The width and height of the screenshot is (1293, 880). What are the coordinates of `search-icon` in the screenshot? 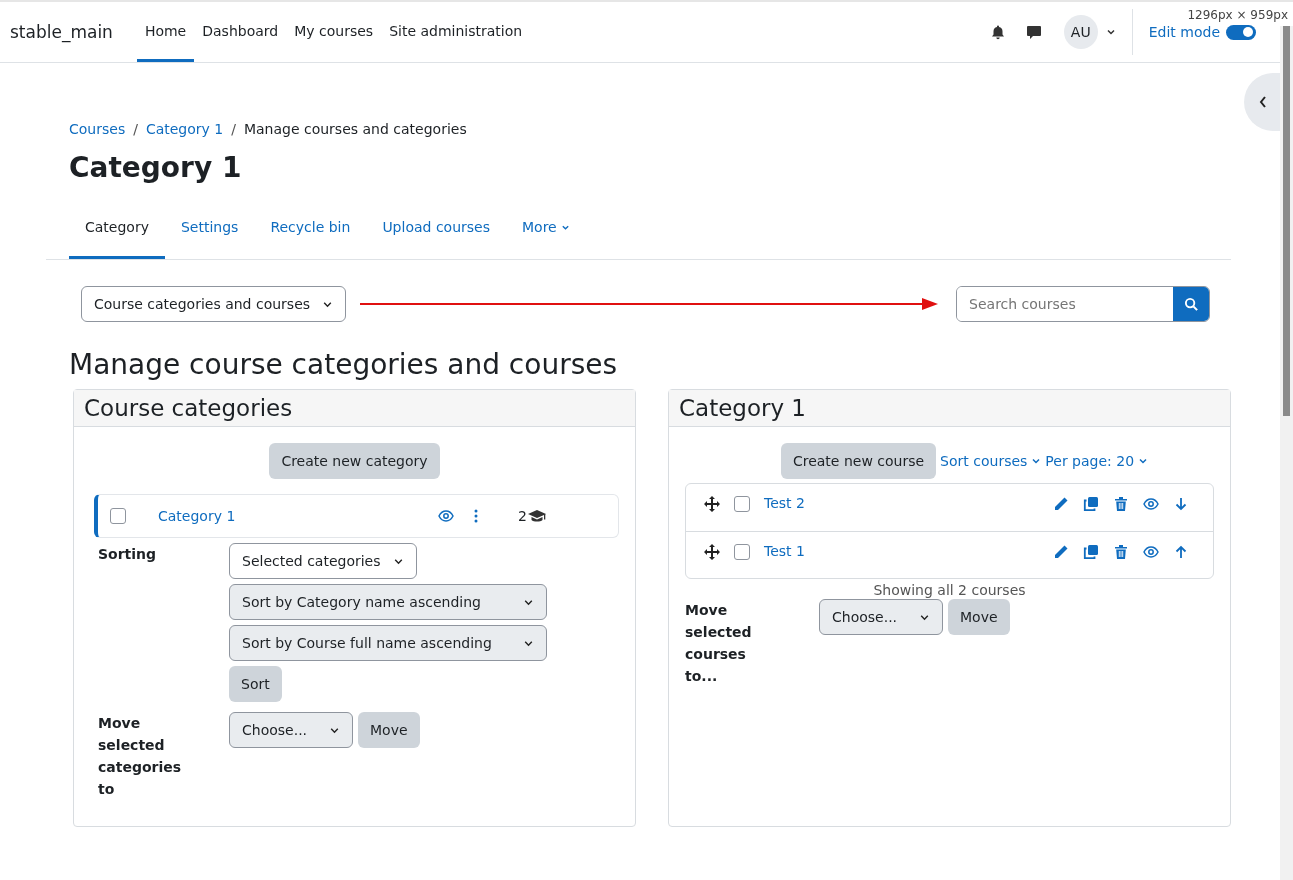 It's located at (1191, 304).